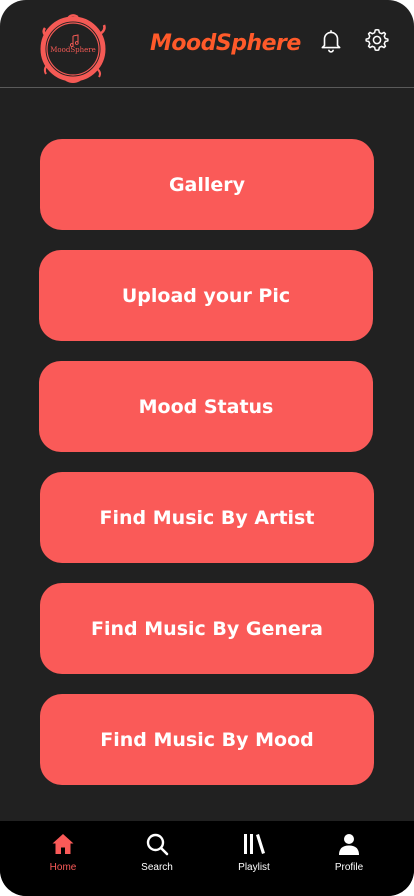 The image size is (414, 896). I want to click on search-icon, so click(157, 844).